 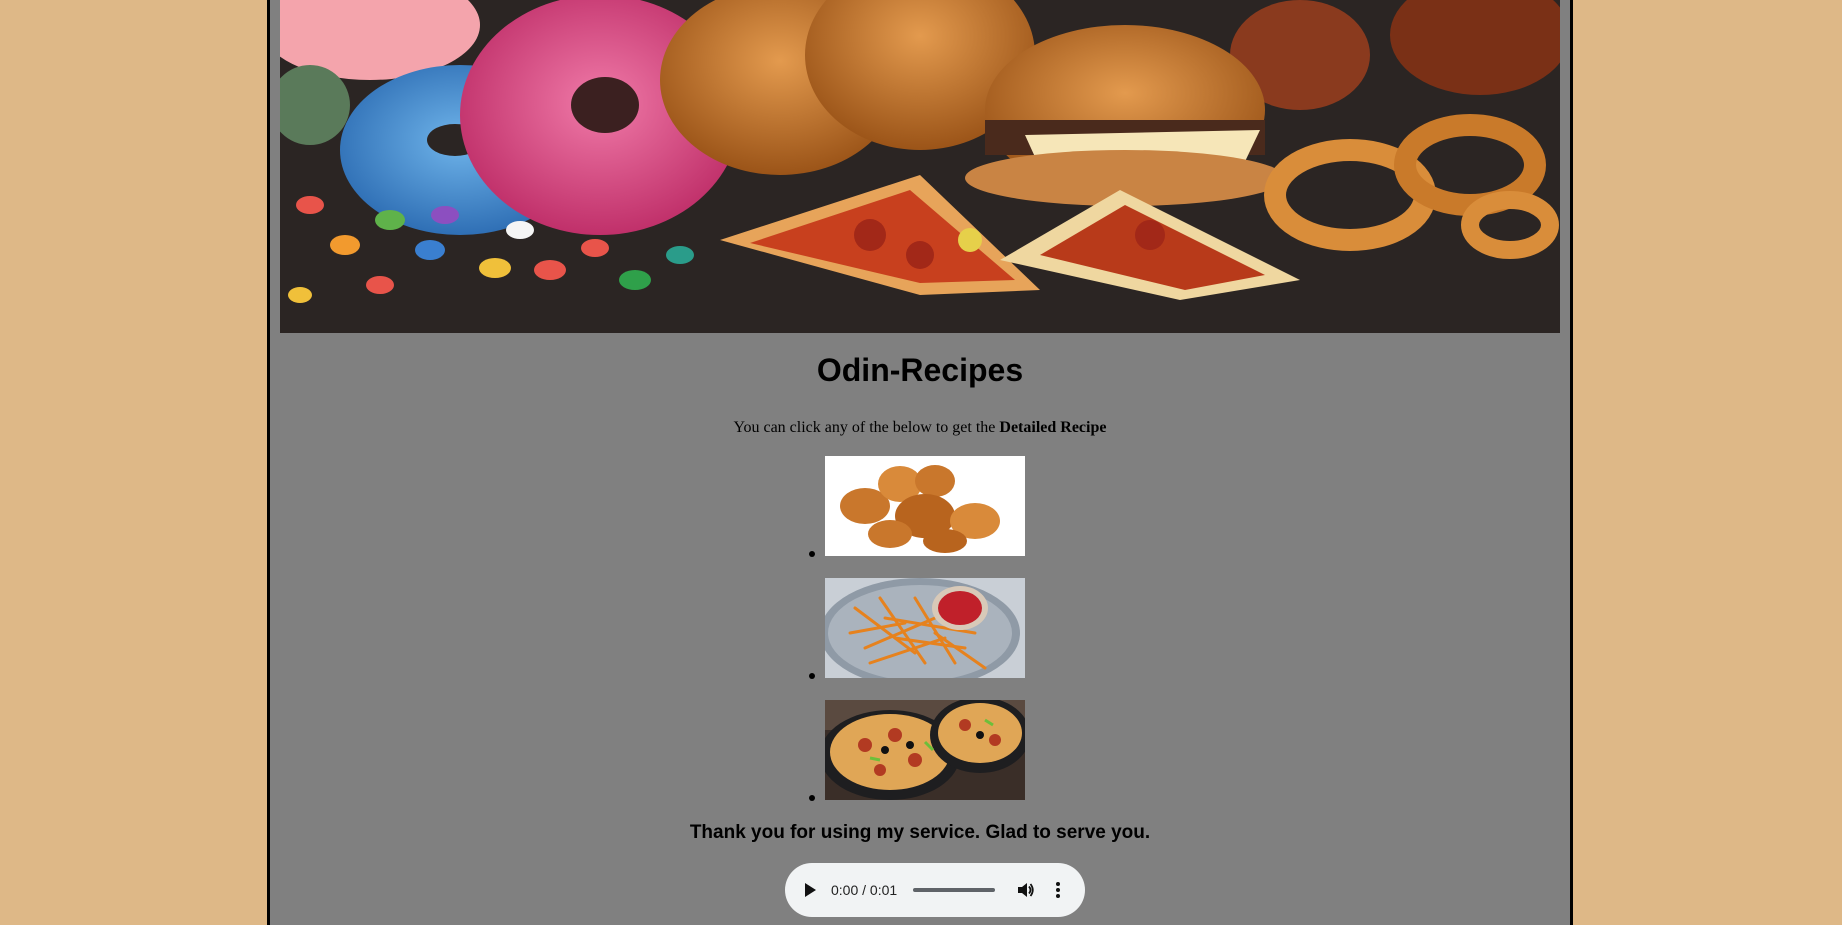 I want to click on audio-player: 0:00 / 0:01, so click(x=935, y=890).